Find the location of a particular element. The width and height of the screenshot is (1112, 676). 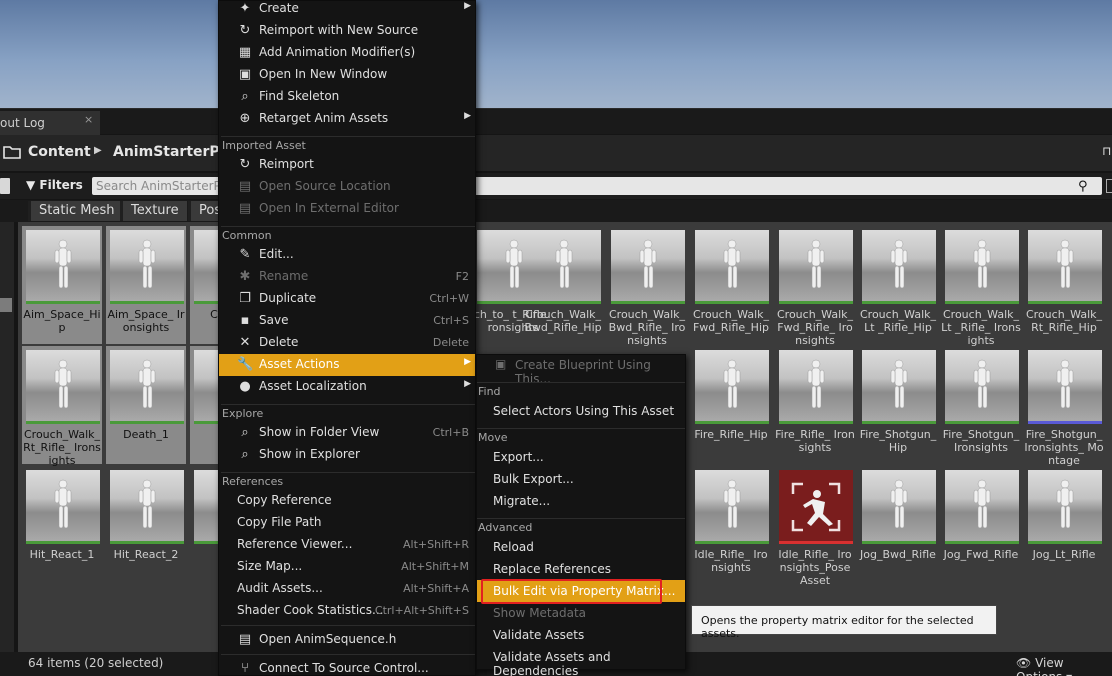

folder-icon: ▤ is located at coordinates (245, 186).